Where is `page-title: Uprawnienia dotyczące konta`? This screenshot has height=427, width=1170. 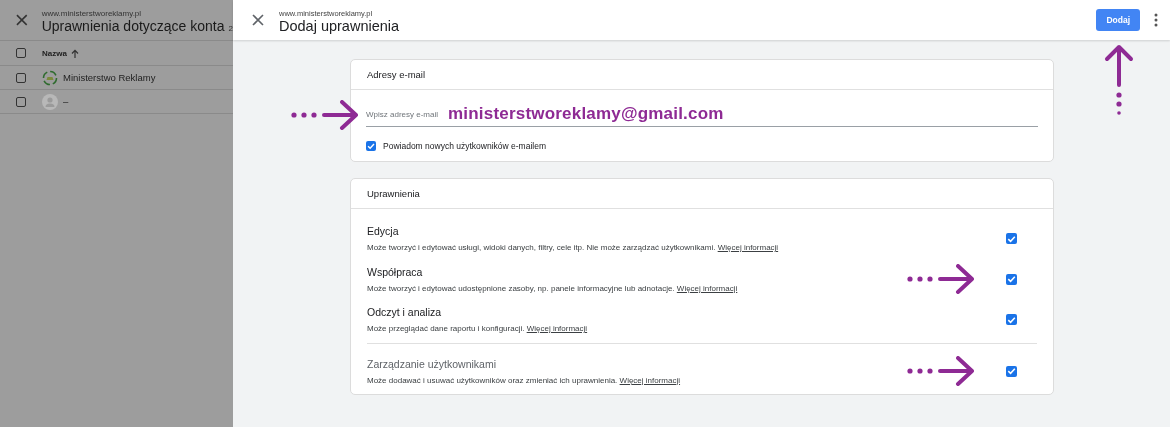
page-title: Uprawnienia dotyczące konta is located at coordinates (133, 25).